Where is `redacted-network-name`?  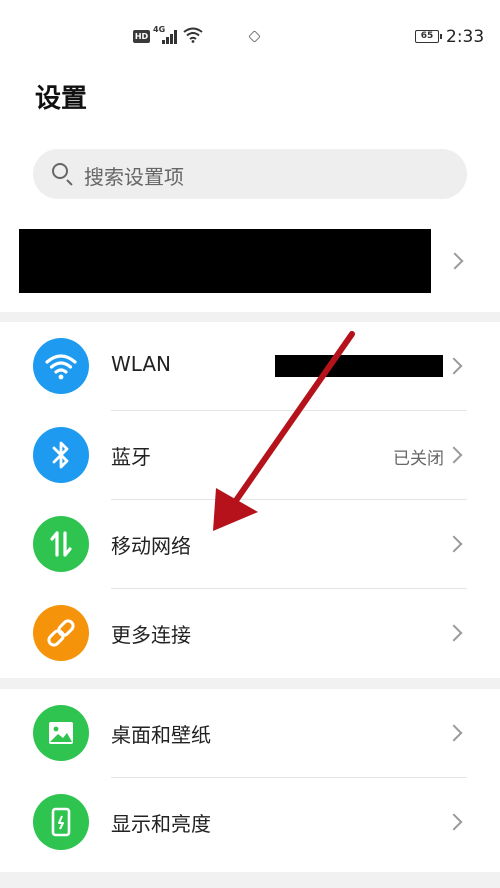
redacted-network-name is located at coordinates (359, 366).